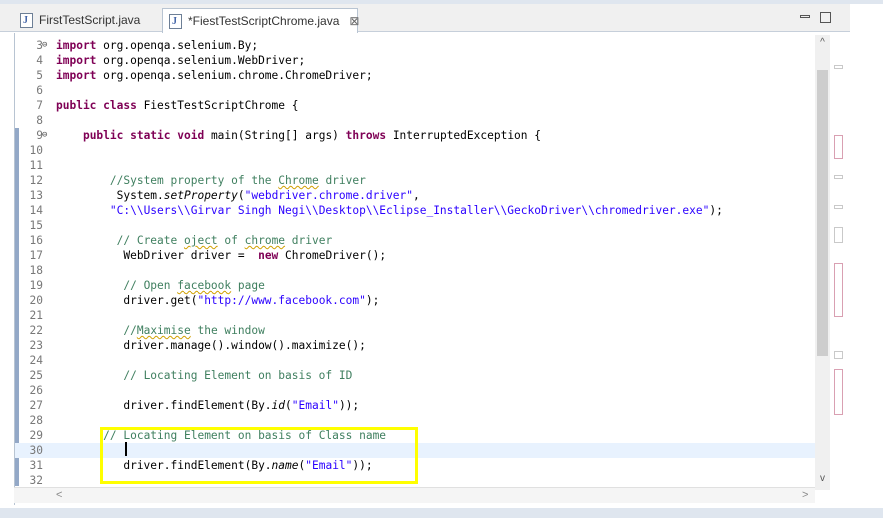 The width and height of the screenshot is (883, 518). What do you see at coordinates (59, 495) in the screenshot?
I see `scroll-left-icon: <` at bounding box center [59, 495].